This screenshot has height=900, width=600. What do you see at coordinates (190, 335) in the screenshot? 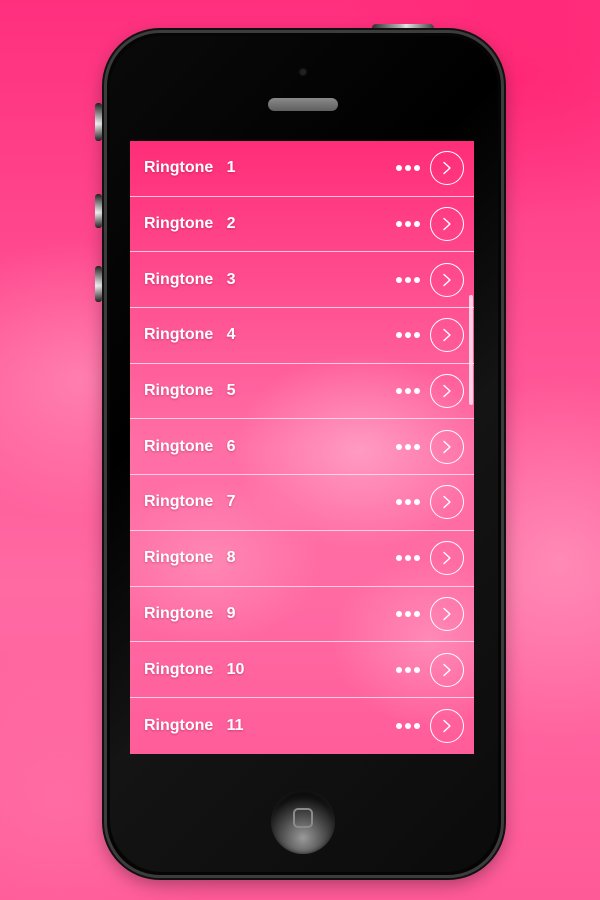
I see `ringtone-title: Ringtone 4` at bounding box center [190, 335].